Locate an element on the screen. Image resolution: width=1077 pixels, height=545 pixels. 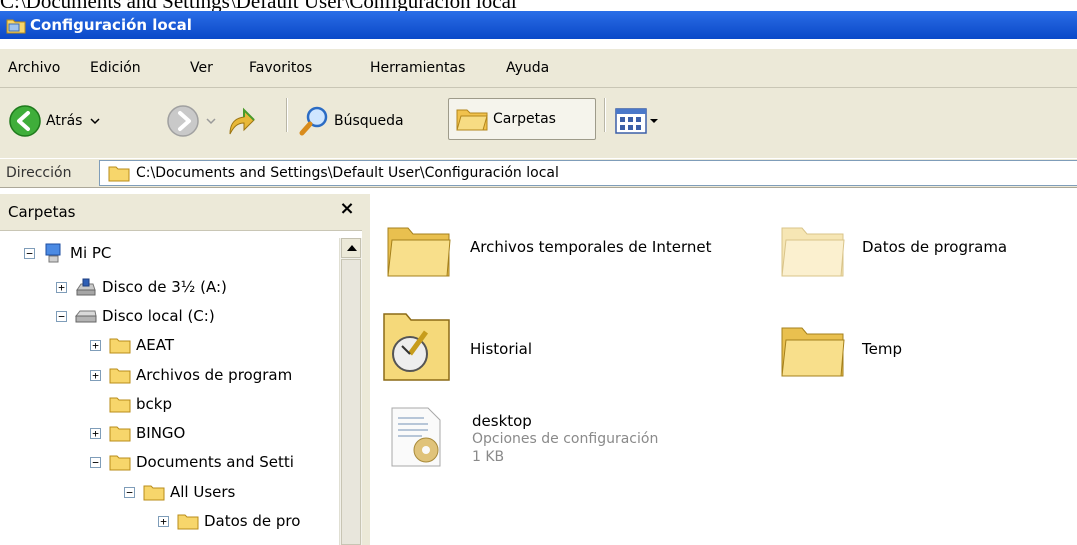
tree-item-documents-and-settings: − Documents and Setti is located at coordinates (192, 462).